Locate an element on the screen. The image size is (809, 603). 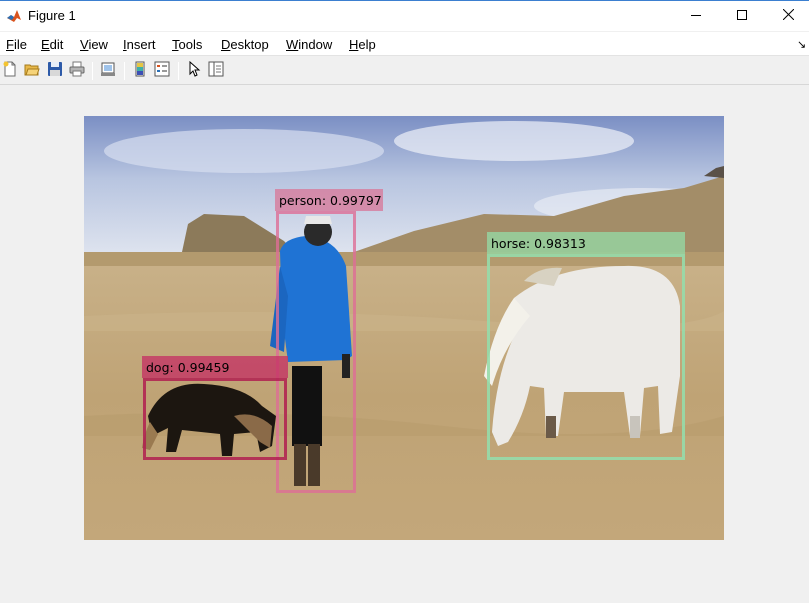
new-figure-button is located at coordinates (10, 71).